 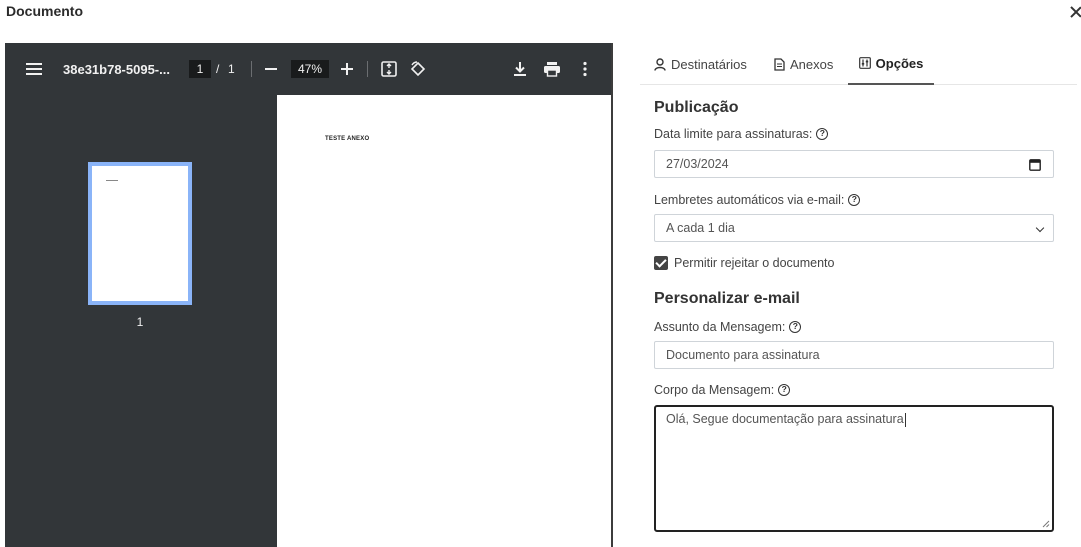 What do you see at coordinates (271, 69) in the screenshot?
I see `zoom-out-icon` at bounding box center [271, 69].